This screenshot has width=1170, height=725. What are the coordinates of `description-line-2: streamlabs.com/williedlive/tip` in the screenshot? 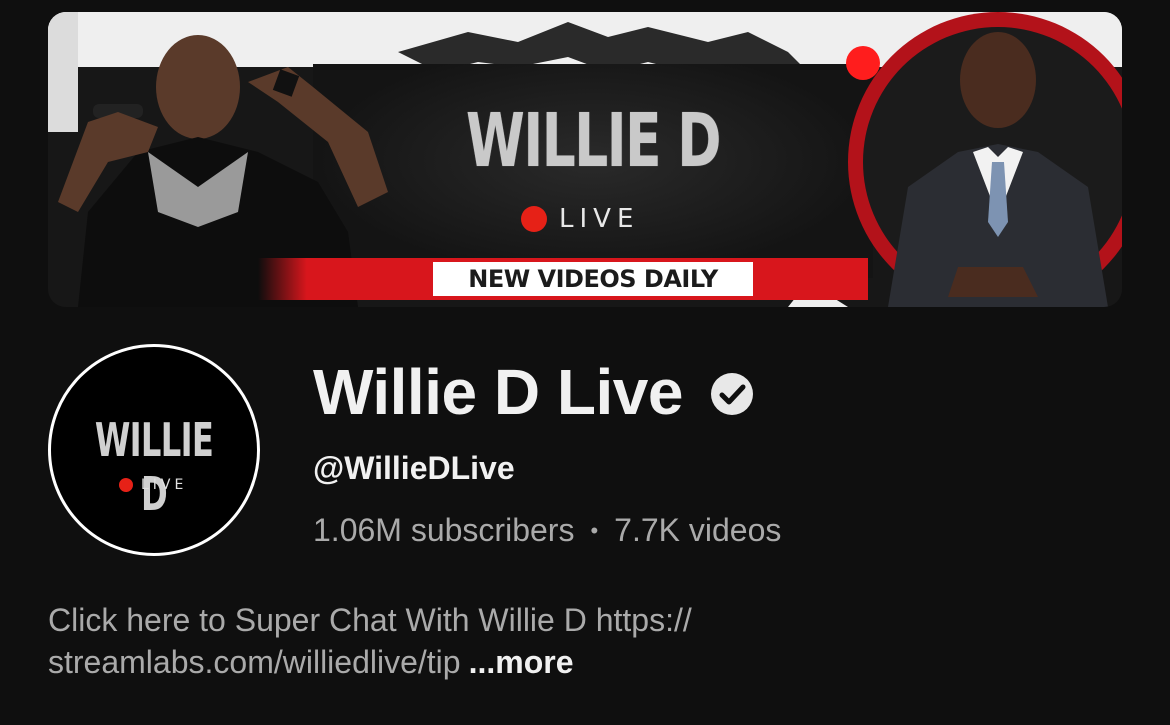 It's located at (254, 662).